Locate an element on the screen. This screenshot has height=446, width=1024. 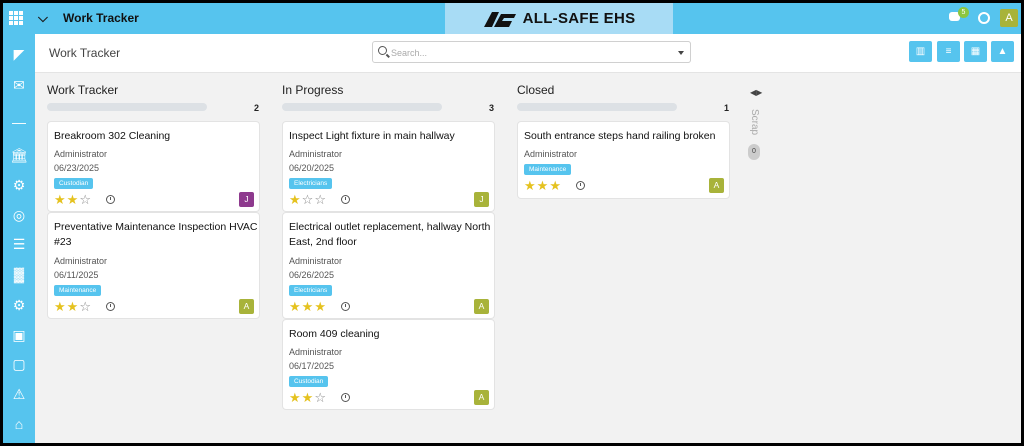
chat-count-badge: 5 is located at coordinates (963, 12).